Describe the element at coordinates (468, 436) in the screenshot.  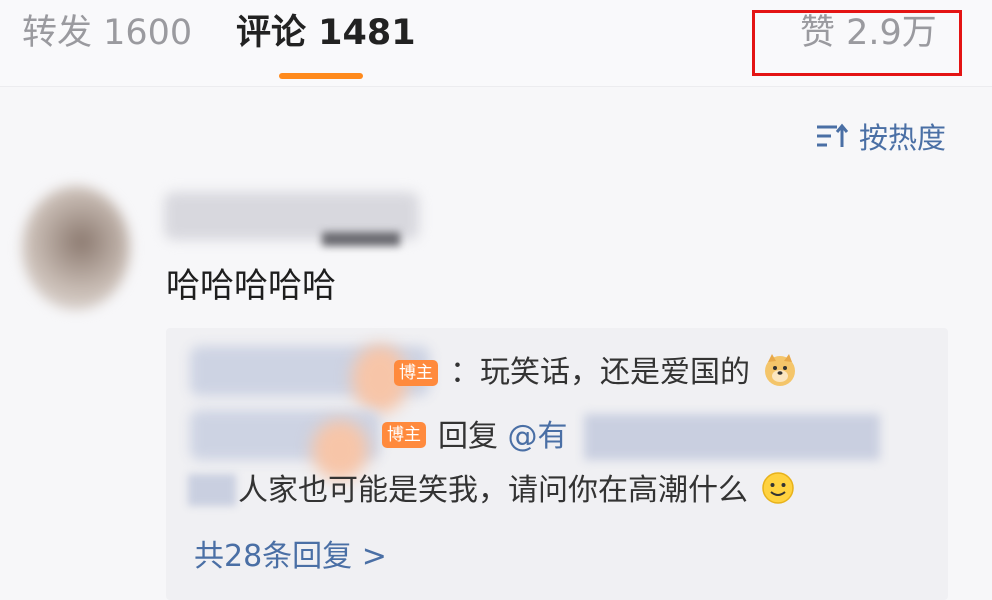
I see `reply-prefix: 回复` at that location.